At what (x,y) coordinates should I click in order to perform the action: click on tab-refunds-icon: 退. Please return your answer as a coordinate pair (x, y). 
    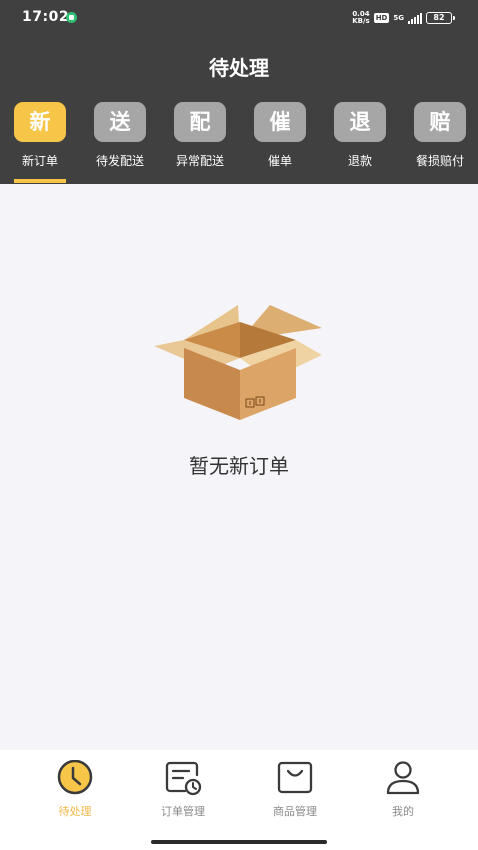
    Looking at the image, I should click on (360, 122).